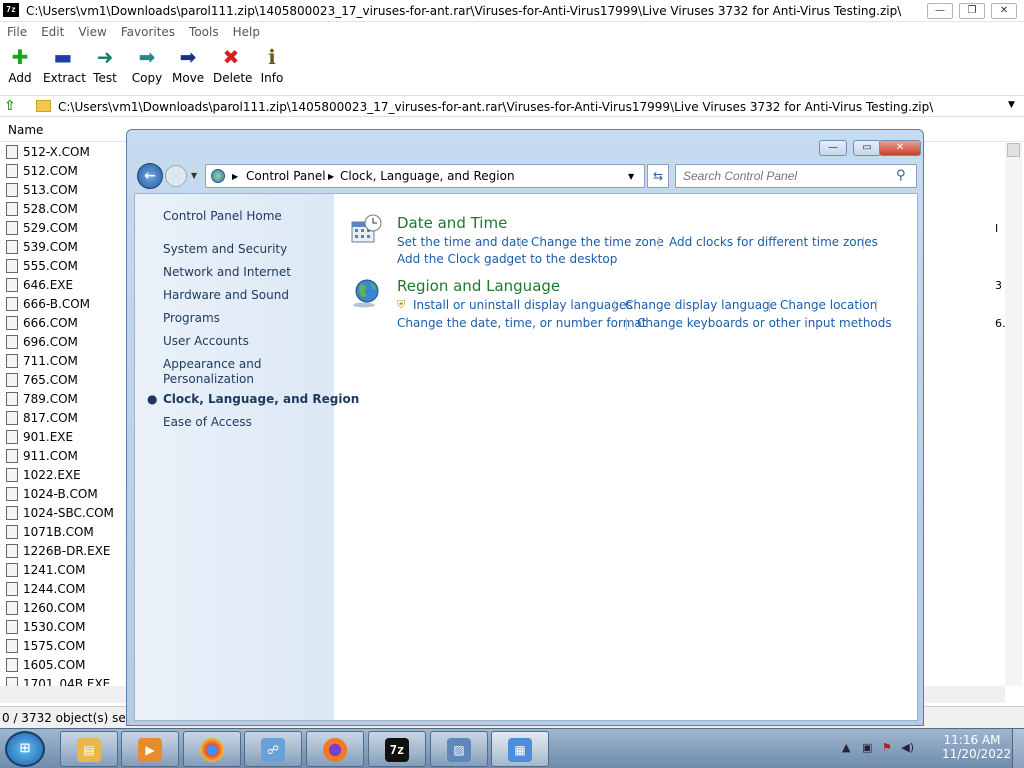 This screenshot has height=768, width=1024. I want to click on sidebar-item-ease-of-access: Ease of Access, so click(207, 422).